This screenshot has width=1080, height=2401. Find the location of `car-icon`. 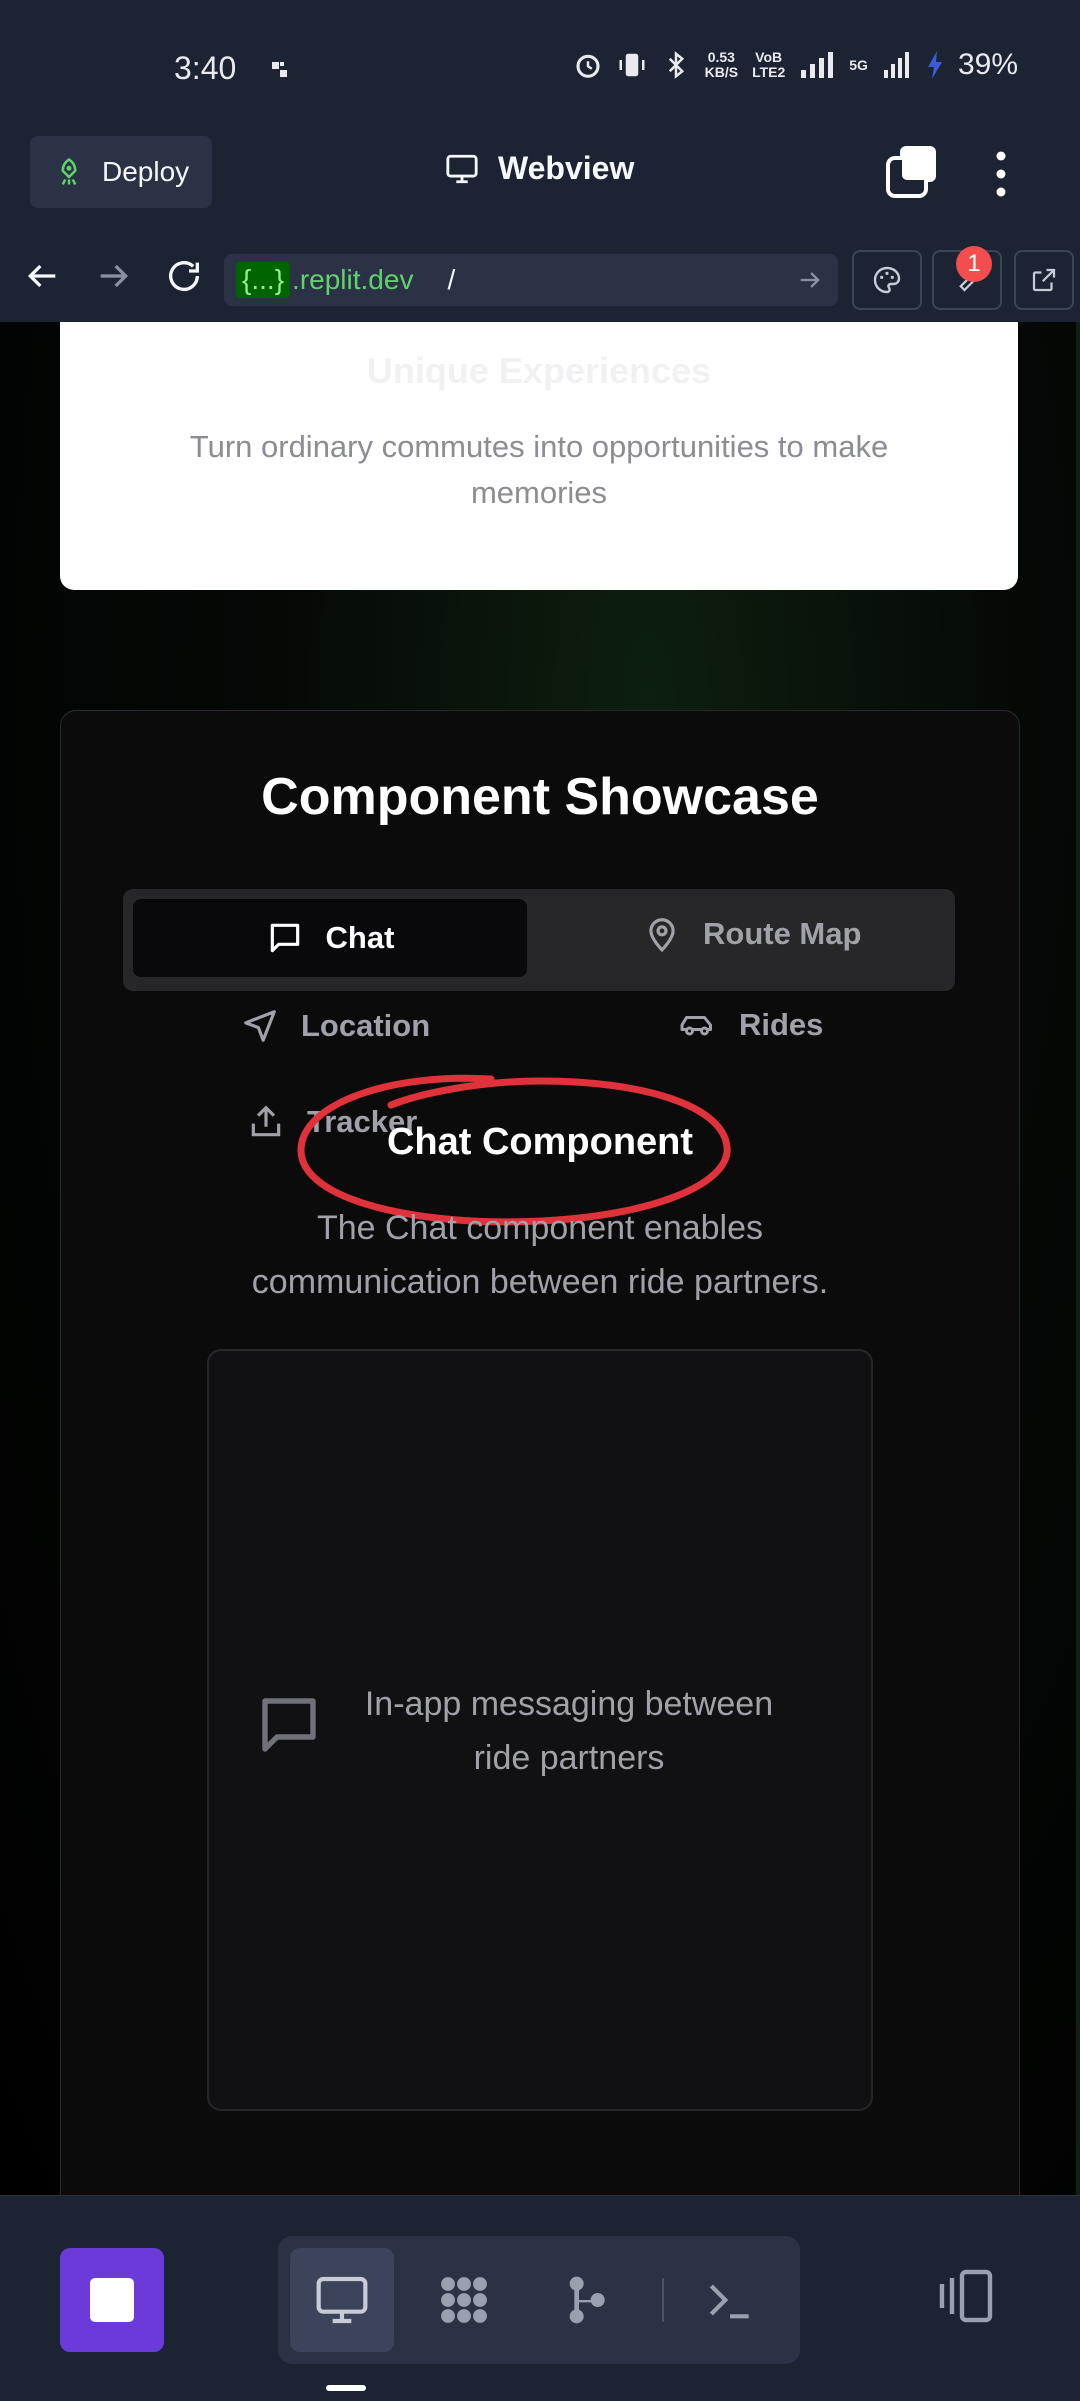

car-icon is located at coordinates (696, 1026).